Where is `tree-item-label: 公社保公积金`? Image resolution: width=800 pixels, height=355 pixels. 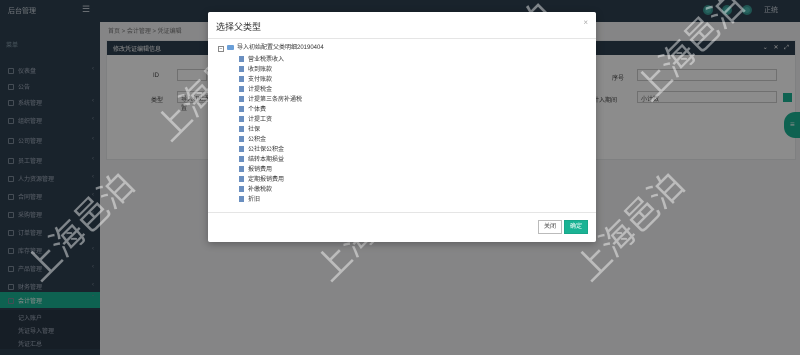
tree-item-label: 公社保公积金 is located at coordinates (266, 150).